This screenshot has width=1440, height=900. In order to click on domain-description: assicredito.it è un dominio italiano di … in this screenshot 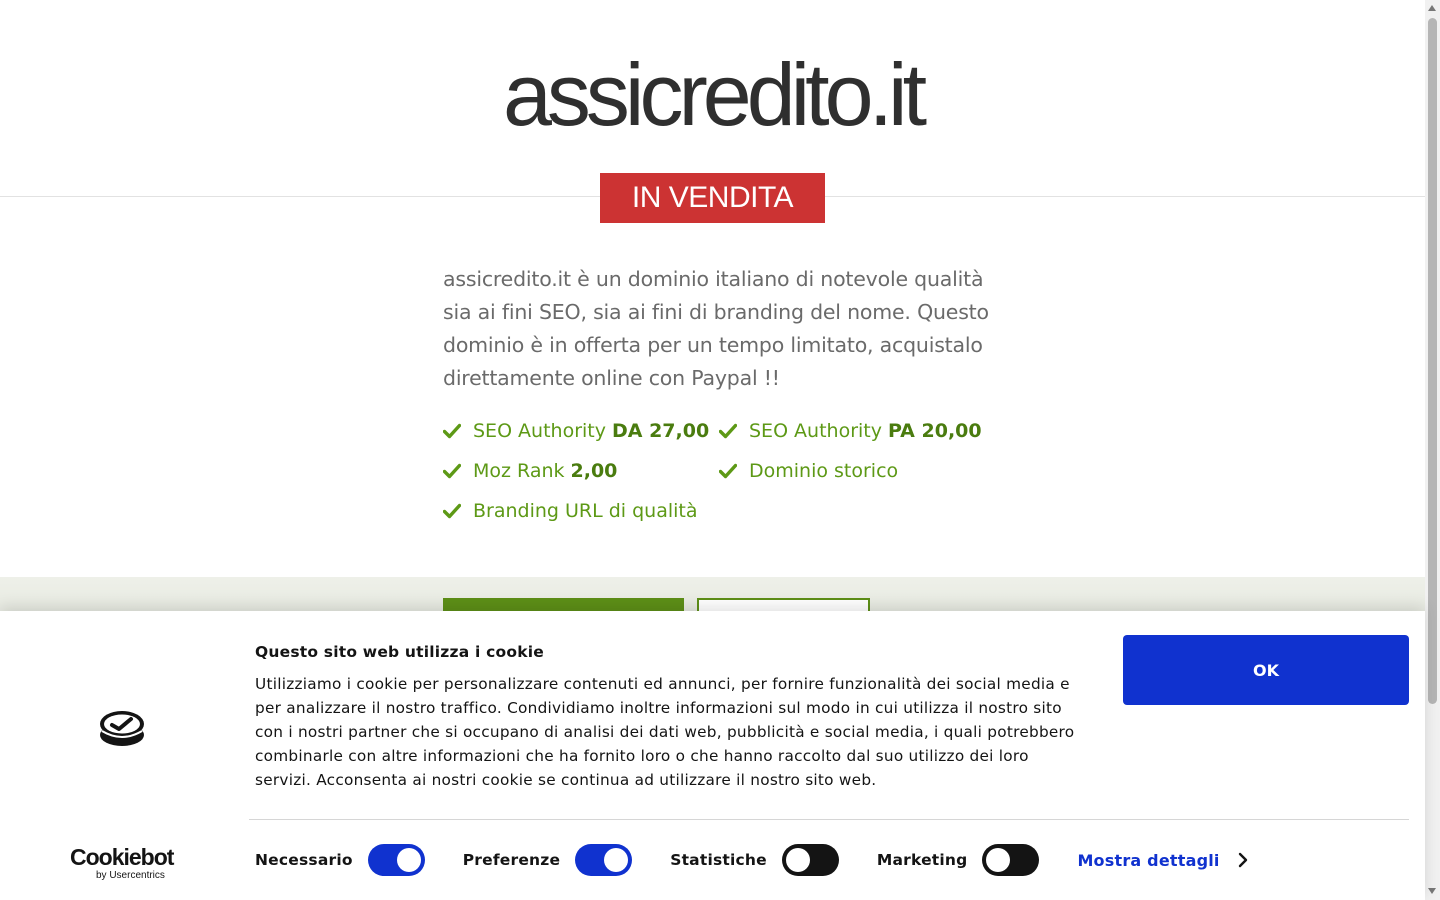, I will do `click(716, 328)`.